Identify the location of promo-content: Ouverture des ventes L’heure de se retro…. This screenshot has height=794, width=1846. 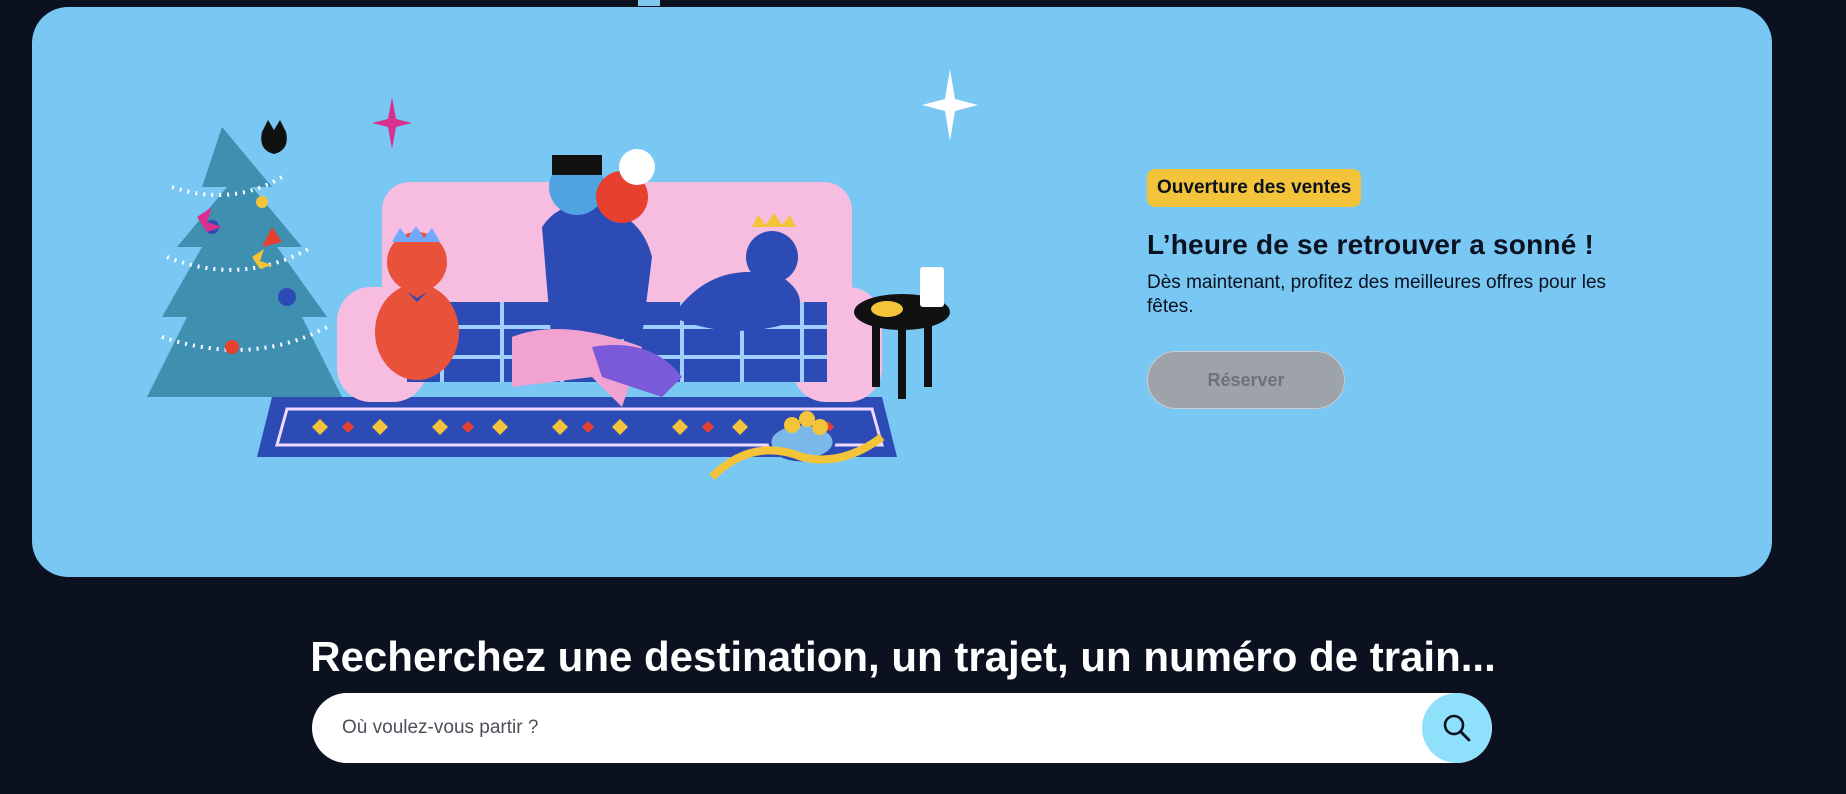
(1407, 289).